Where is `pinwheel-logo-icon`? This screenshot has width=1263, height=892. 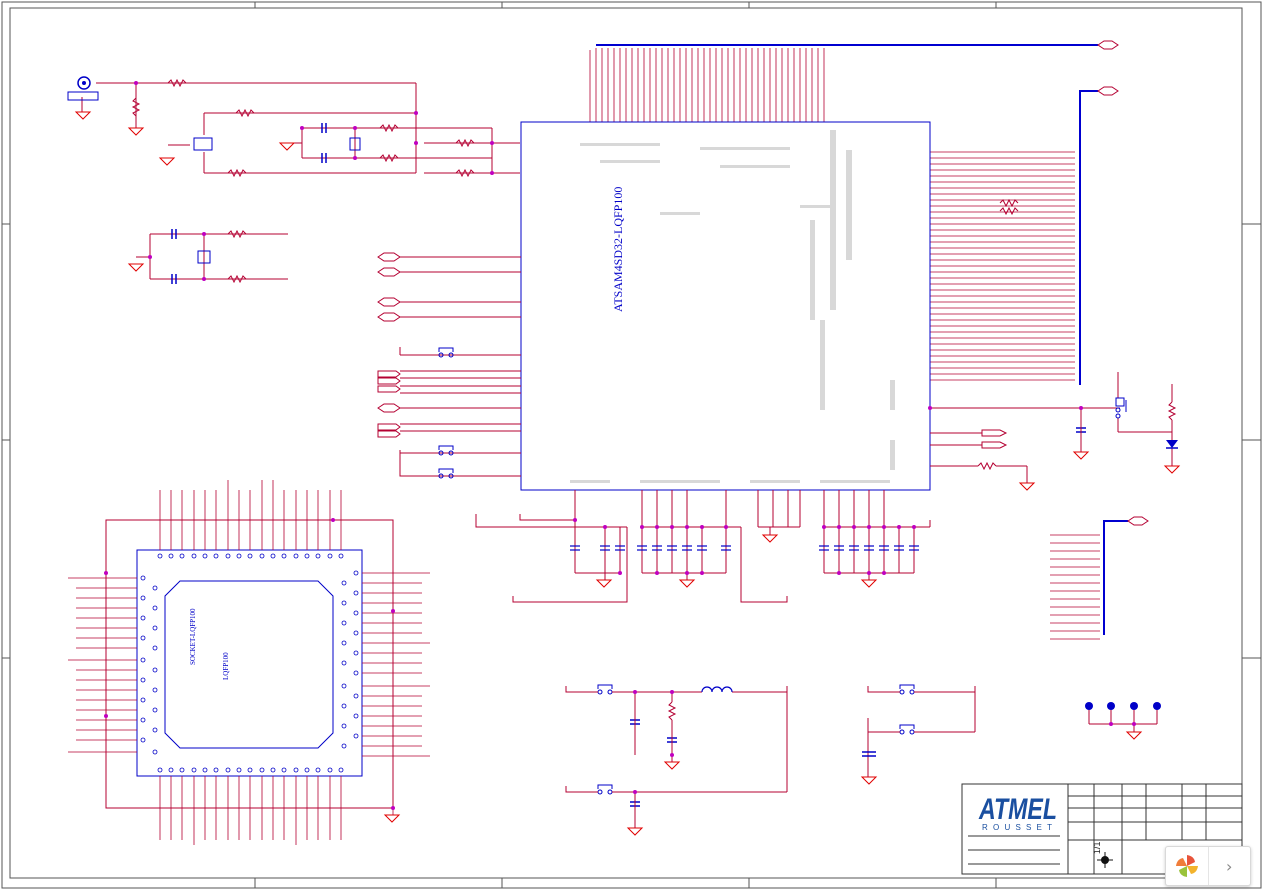 pinwheel-logo-icon is located at coordinates (1187, 866).